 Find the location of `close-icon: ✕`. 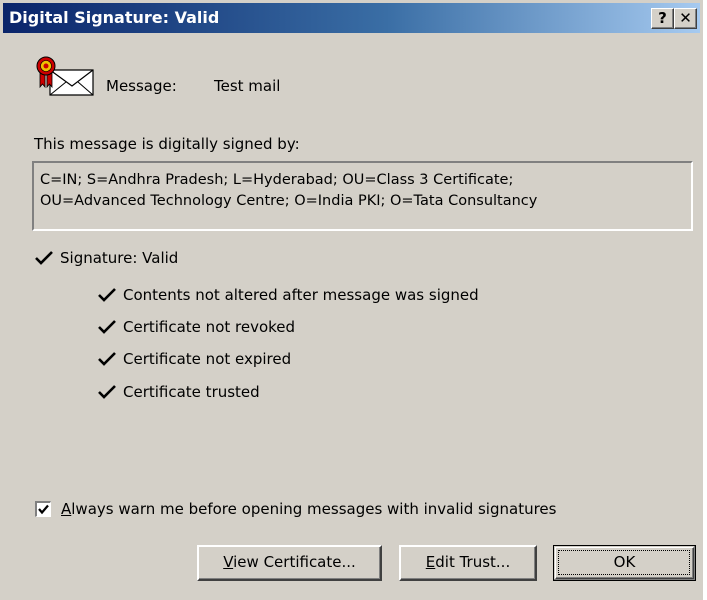

close-icon: ✕ is located at coordinates (685, 18).